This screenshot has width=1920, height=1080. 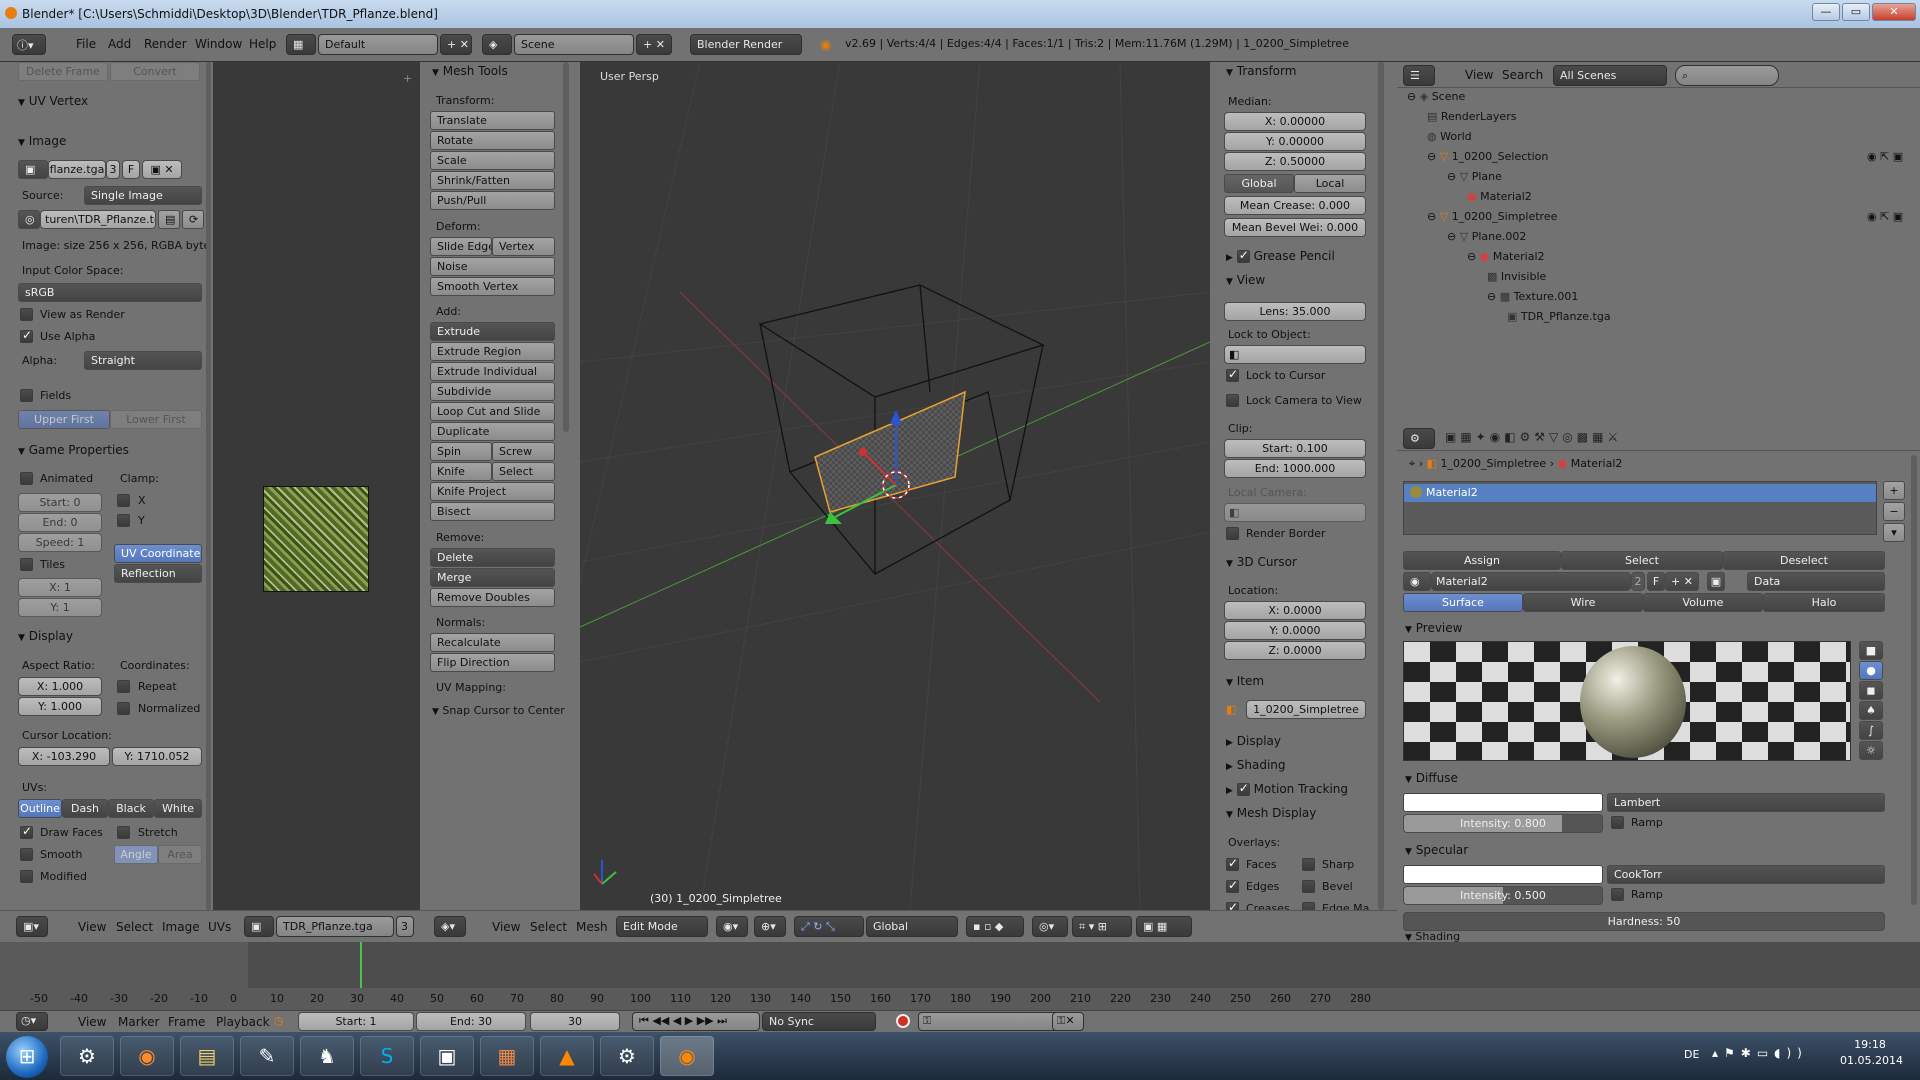 I want to click on alpha-select: Straight, so click(x=143, y=360).